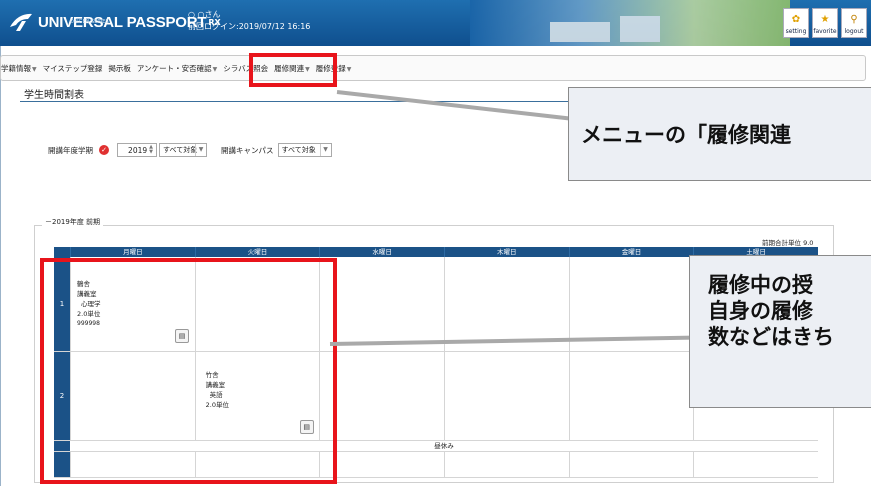 The image size is (871, 486). I want to click on menu-item-board: 掲示板, so click(119, 68).